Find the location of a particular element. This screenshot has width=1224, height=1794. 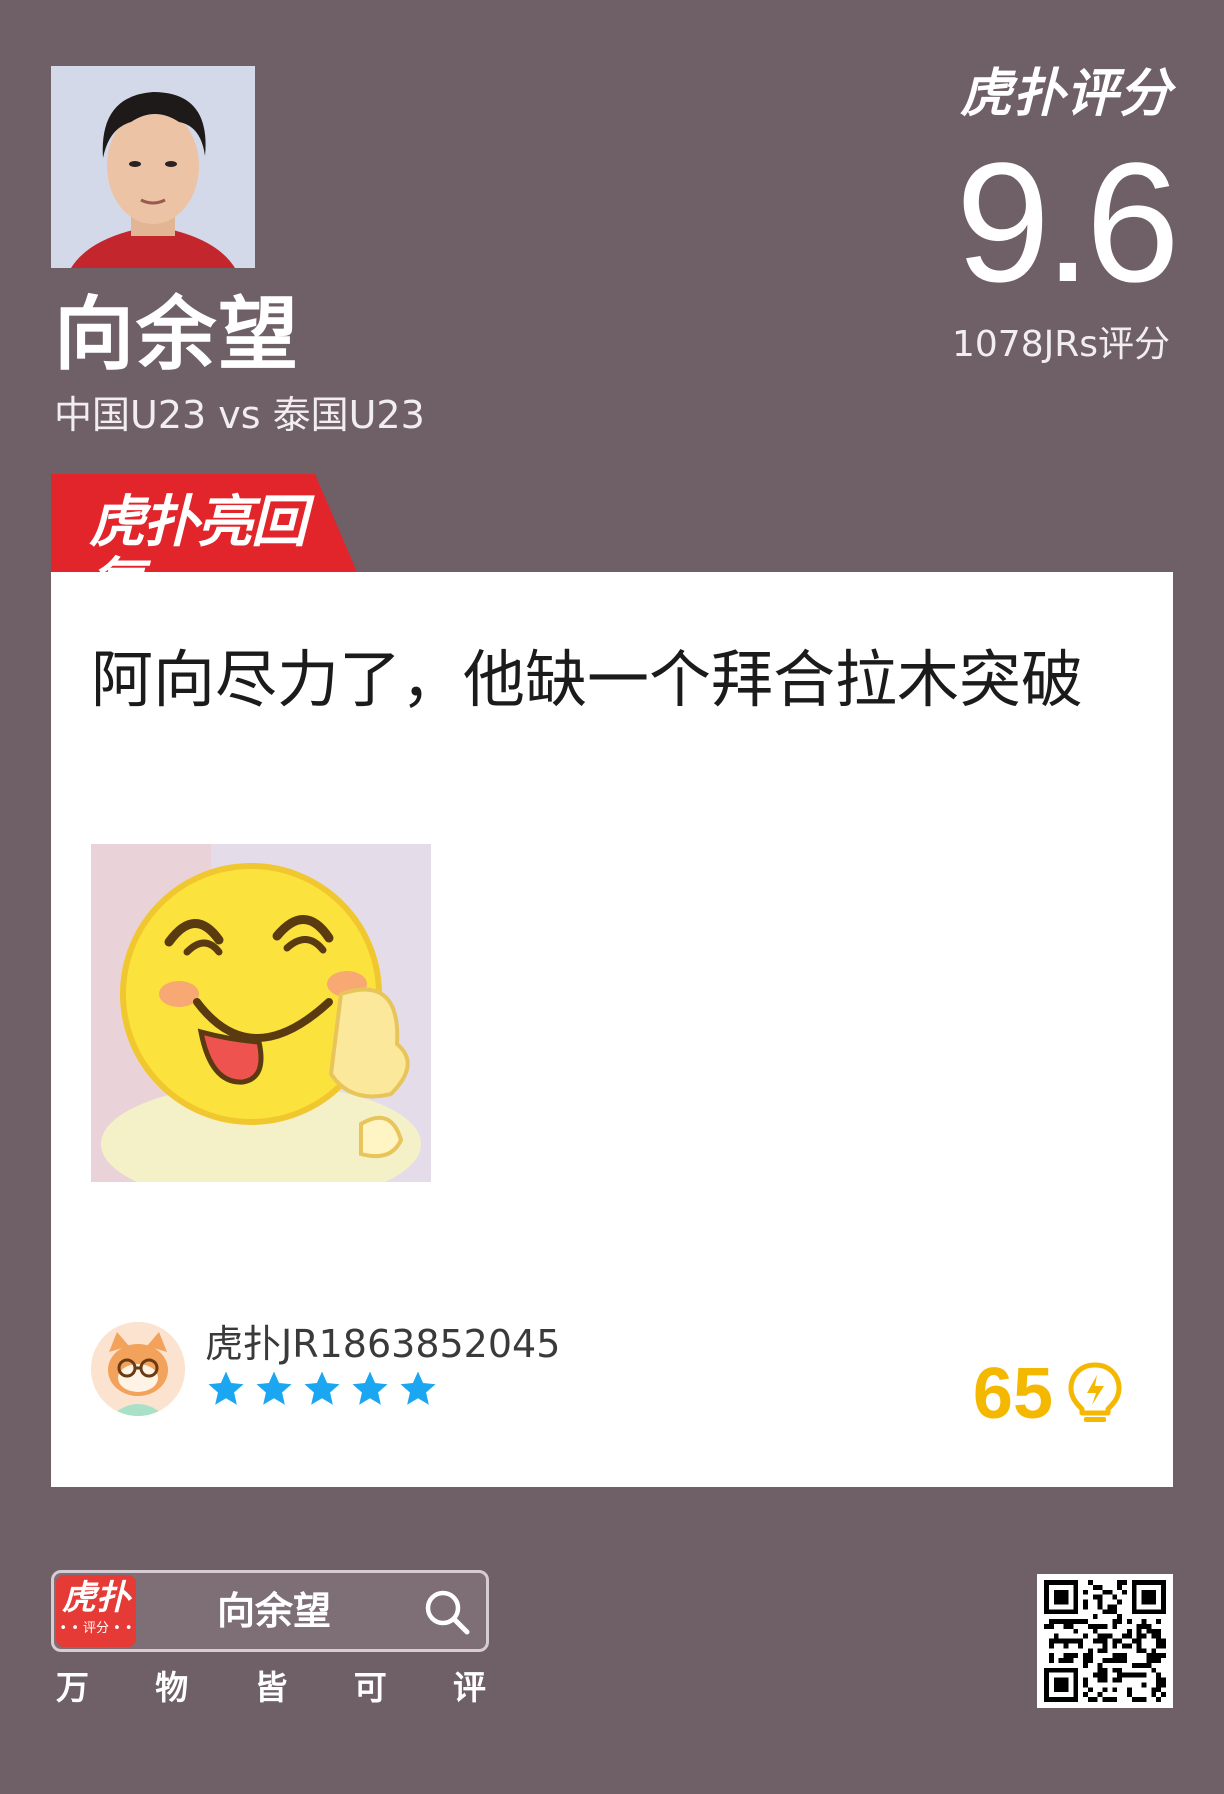

qr-code-icon is located at coordinates (1105, 1641).